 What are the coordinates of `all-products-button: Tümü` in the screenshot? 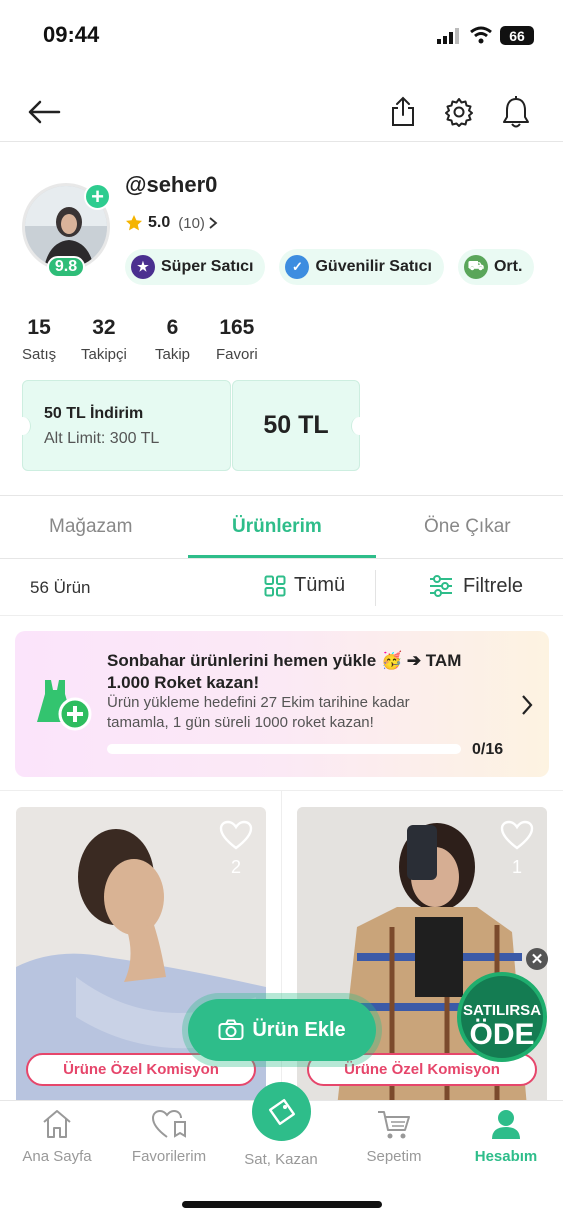 It's located at (304, 585).